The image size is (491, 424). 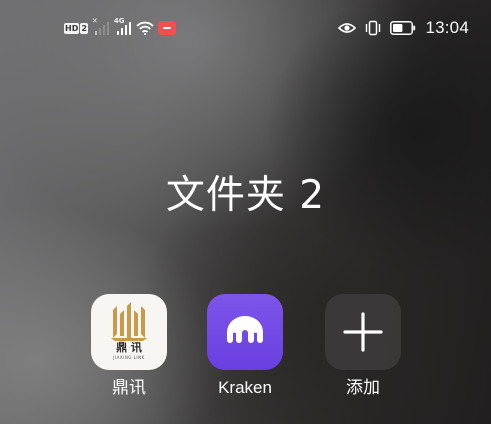 I want to click on hd-sim-number: 2, so click(x=84, y=28).